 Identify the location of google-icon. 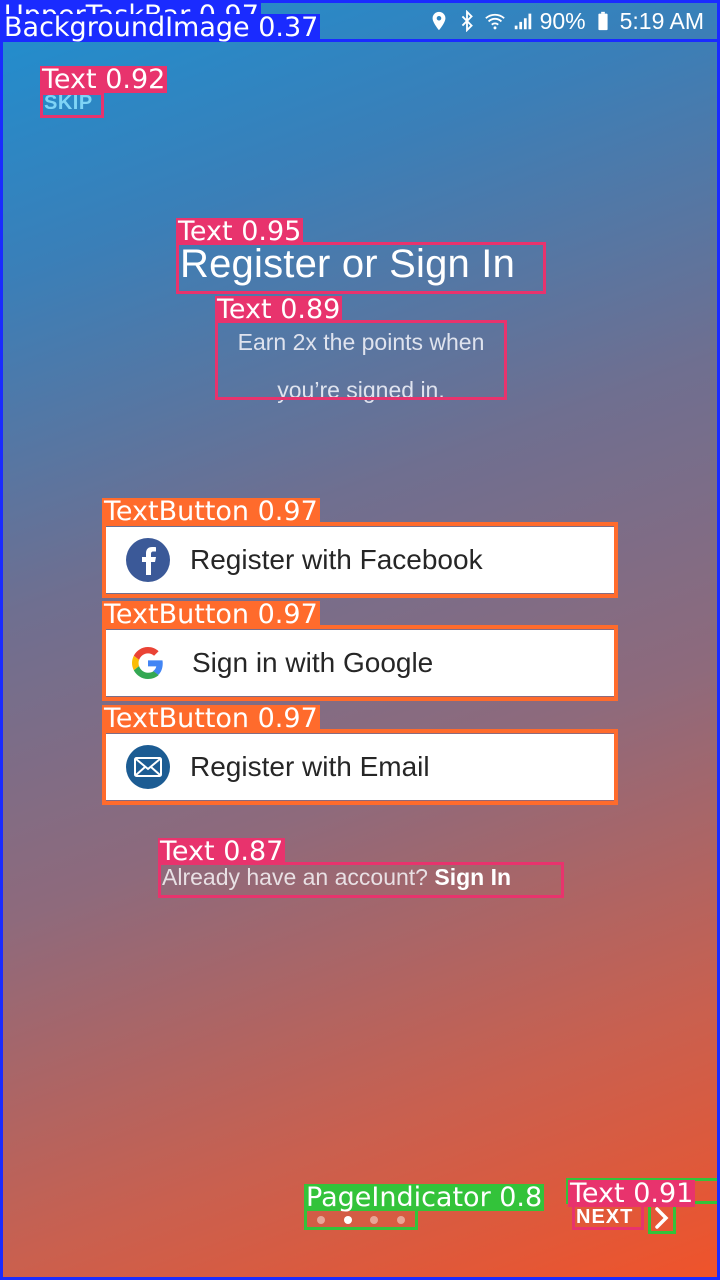
(148, 663).